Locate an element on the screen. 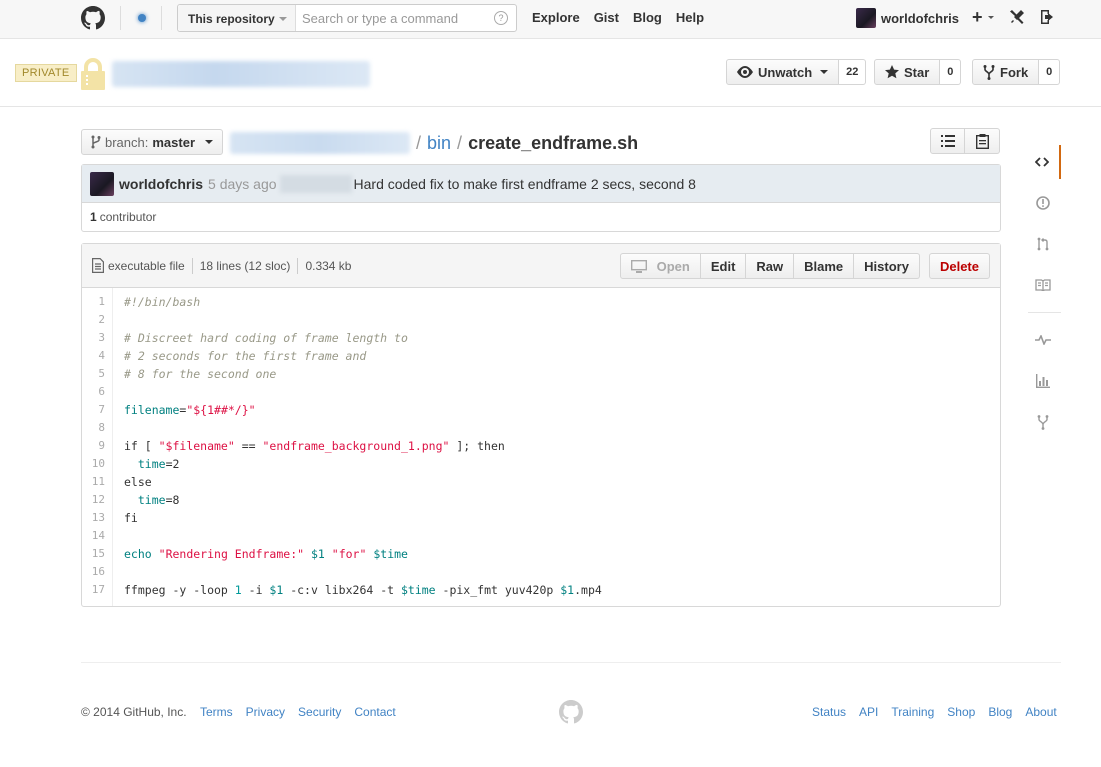 The width and height of the screenshot is (1101, 767). line-number: 15 is located at coordinates (93, 554).